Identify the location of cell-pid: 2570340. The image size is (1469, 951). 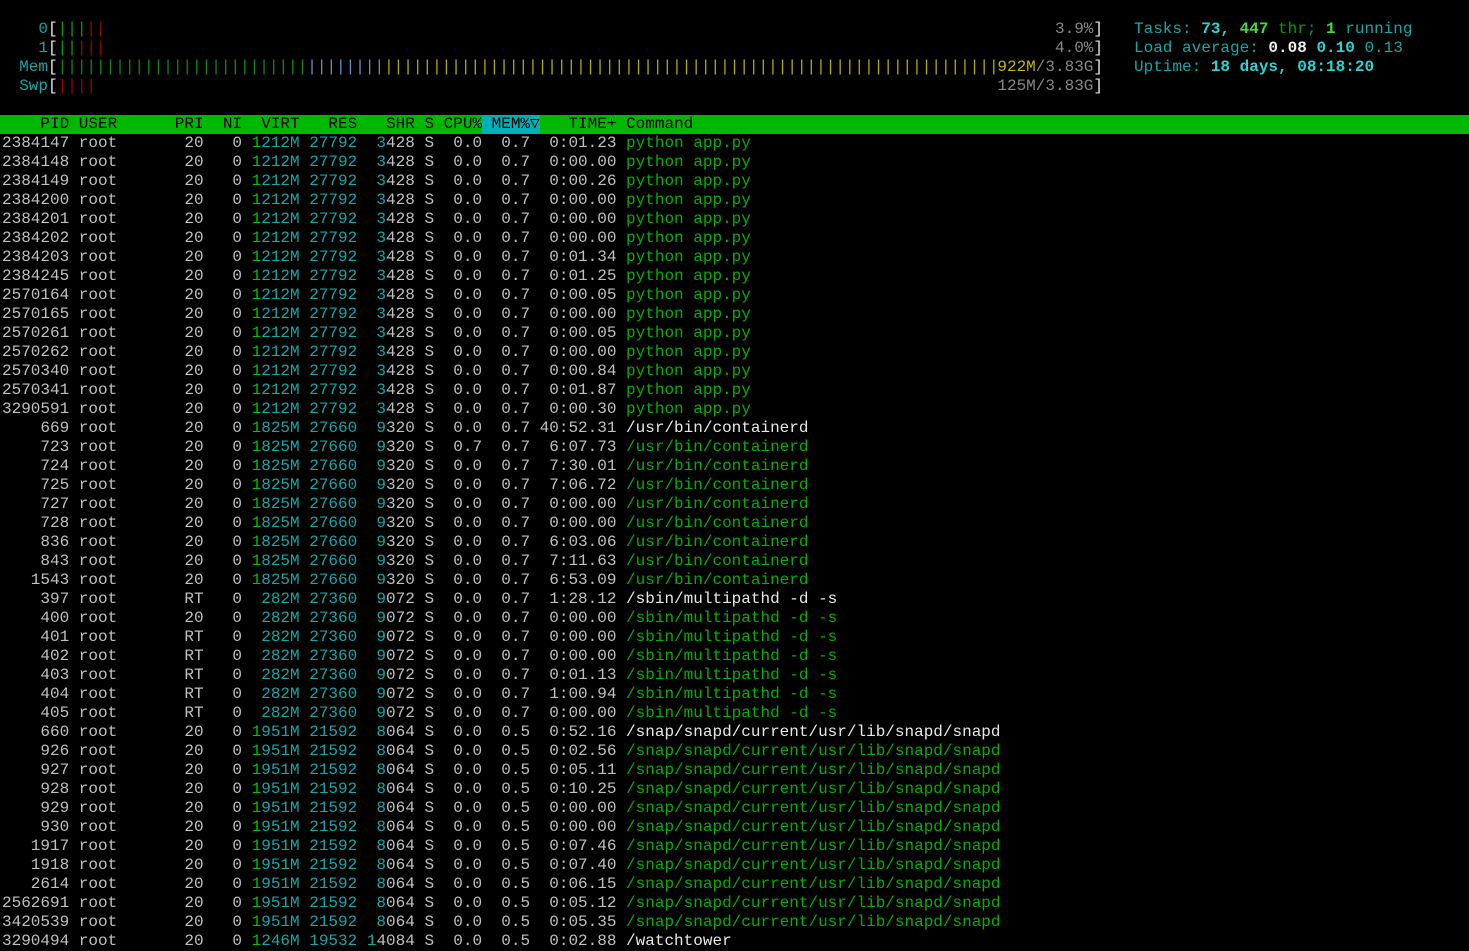
(36, 371).